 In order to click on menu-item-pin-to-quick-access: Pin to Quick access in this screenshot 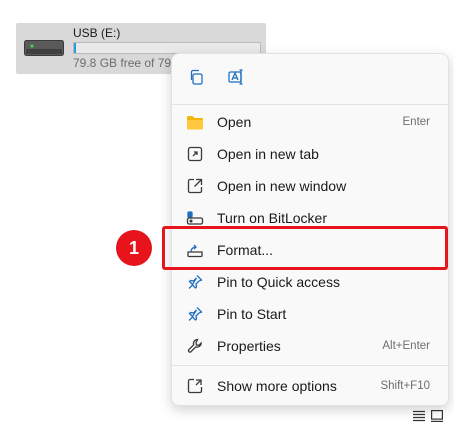, I will do `click(310, 282)`.